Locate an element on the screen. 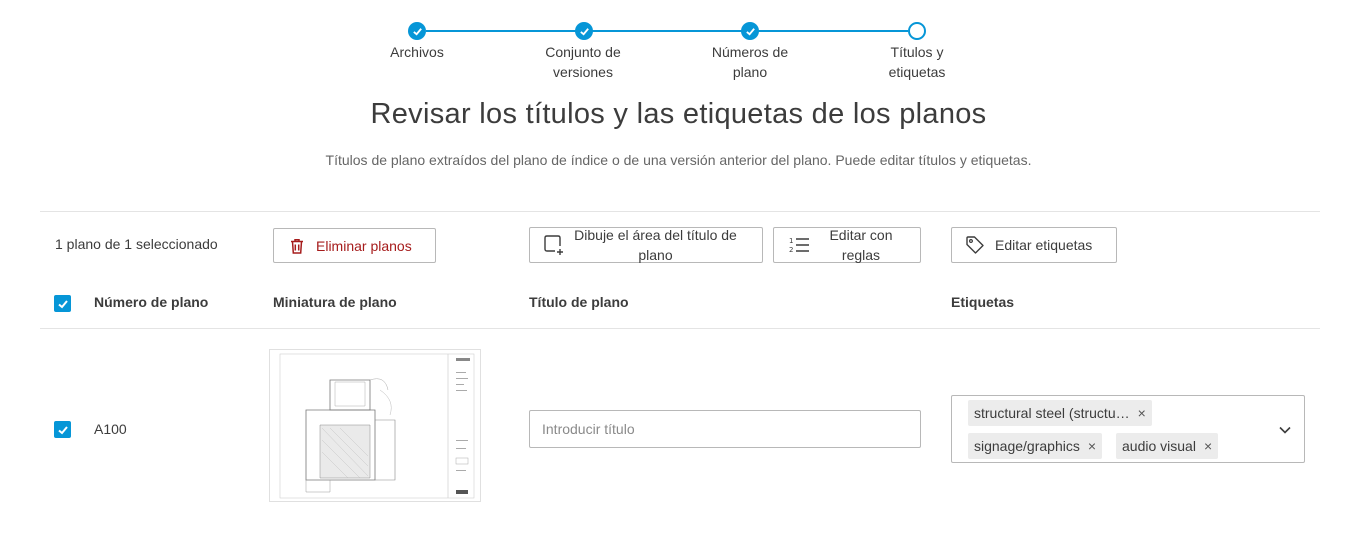 Image resolution: width=1357 pixels, height=557 pixels. step-label-conjunto: Conjunto de versiones is located at coordinates (583, 62).